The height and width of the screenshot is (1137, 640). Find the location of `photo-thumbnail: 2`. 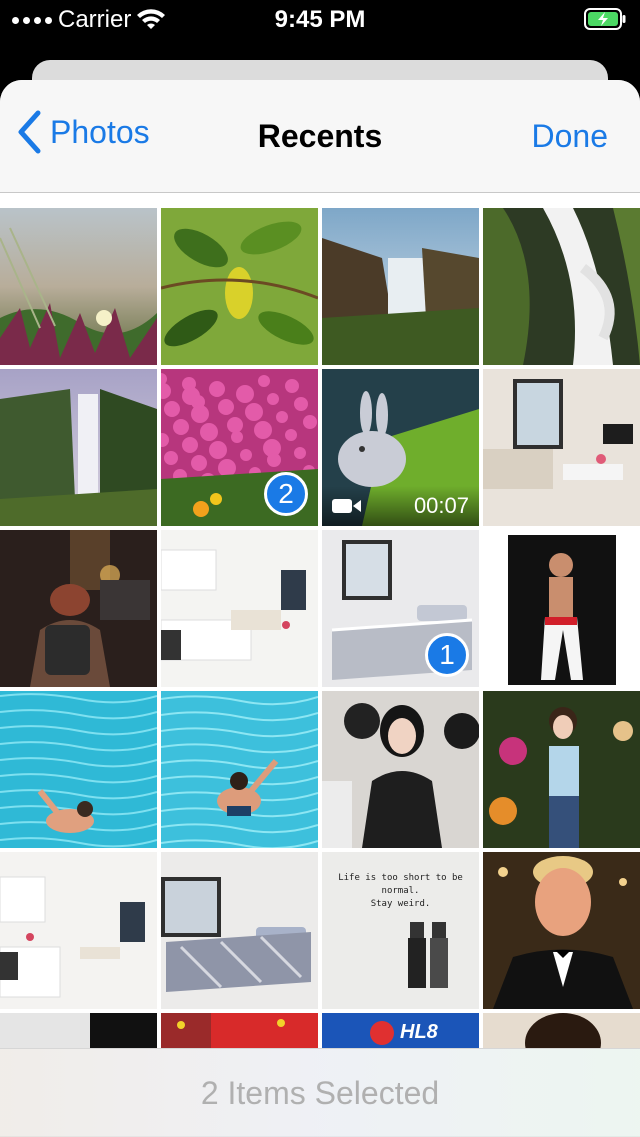

photo-thumbnail: 2 is located at coordinates (239, 447).